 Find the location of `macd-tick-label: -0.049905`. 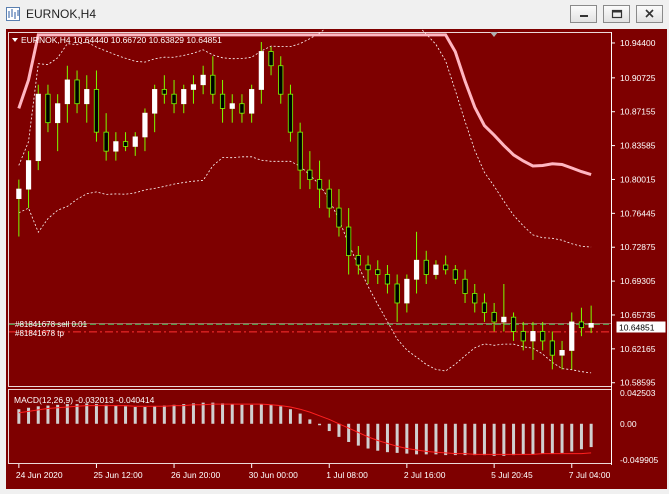

macd-tick-label: -0.049905 is located at coordinates (639, 460).